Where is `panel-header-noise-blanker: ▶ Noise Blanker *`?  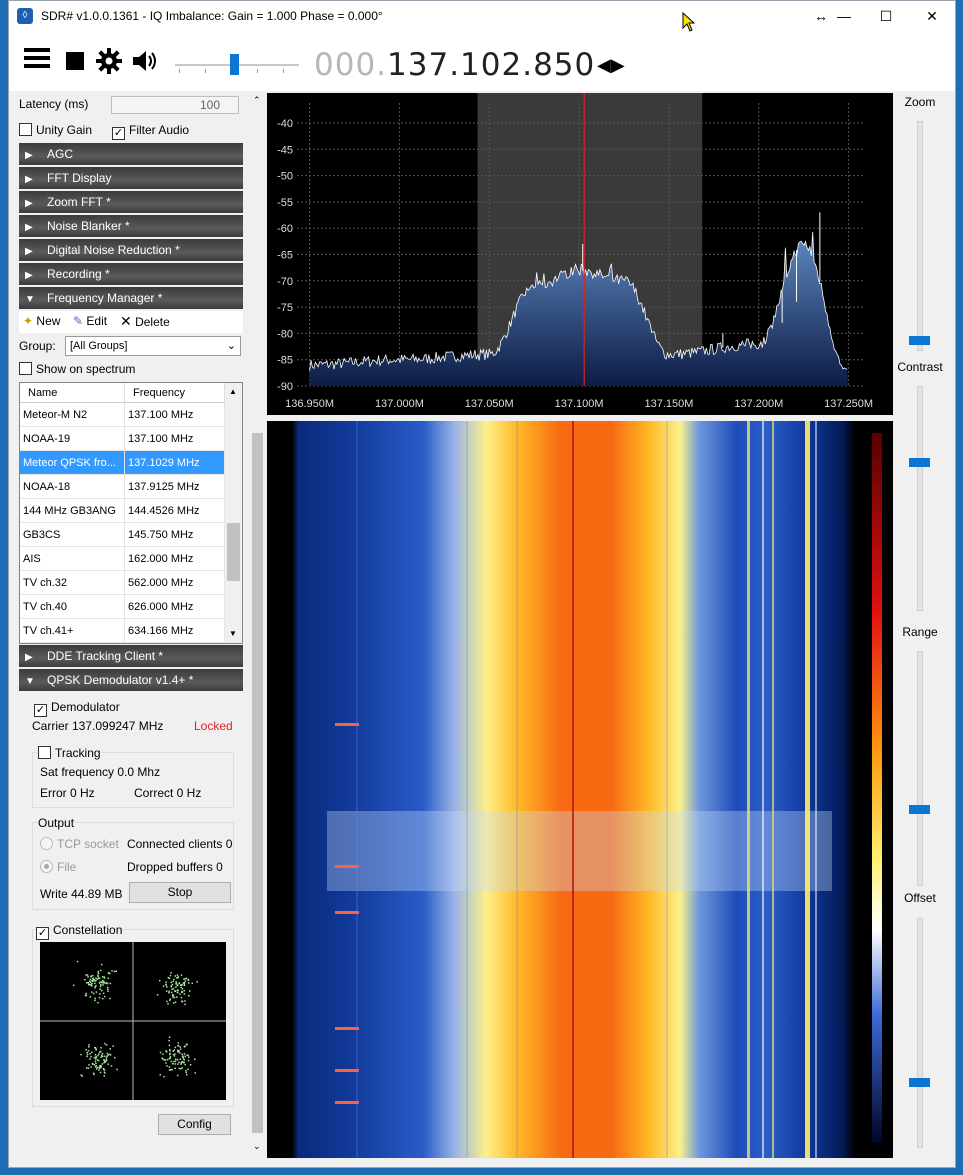 panel-header-noise-blanker: ▶ Noise Blanker * is located at coordinates (131, 227).